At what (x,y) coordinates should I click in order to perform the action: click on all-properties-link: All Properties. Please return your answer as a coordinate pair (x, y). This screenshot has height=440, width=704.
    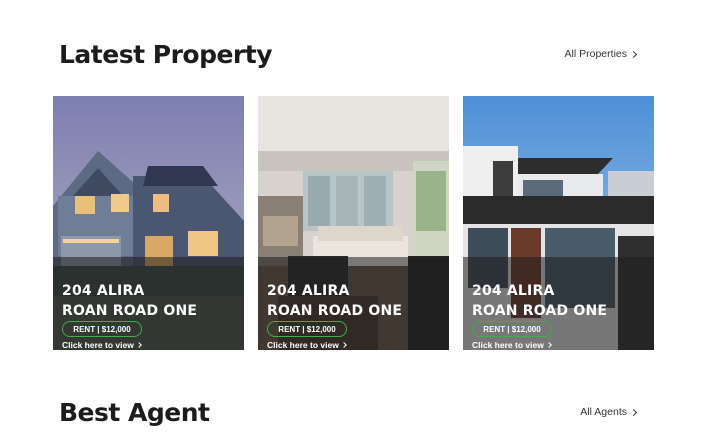
    Looking at the image, I should click on (601, 54).